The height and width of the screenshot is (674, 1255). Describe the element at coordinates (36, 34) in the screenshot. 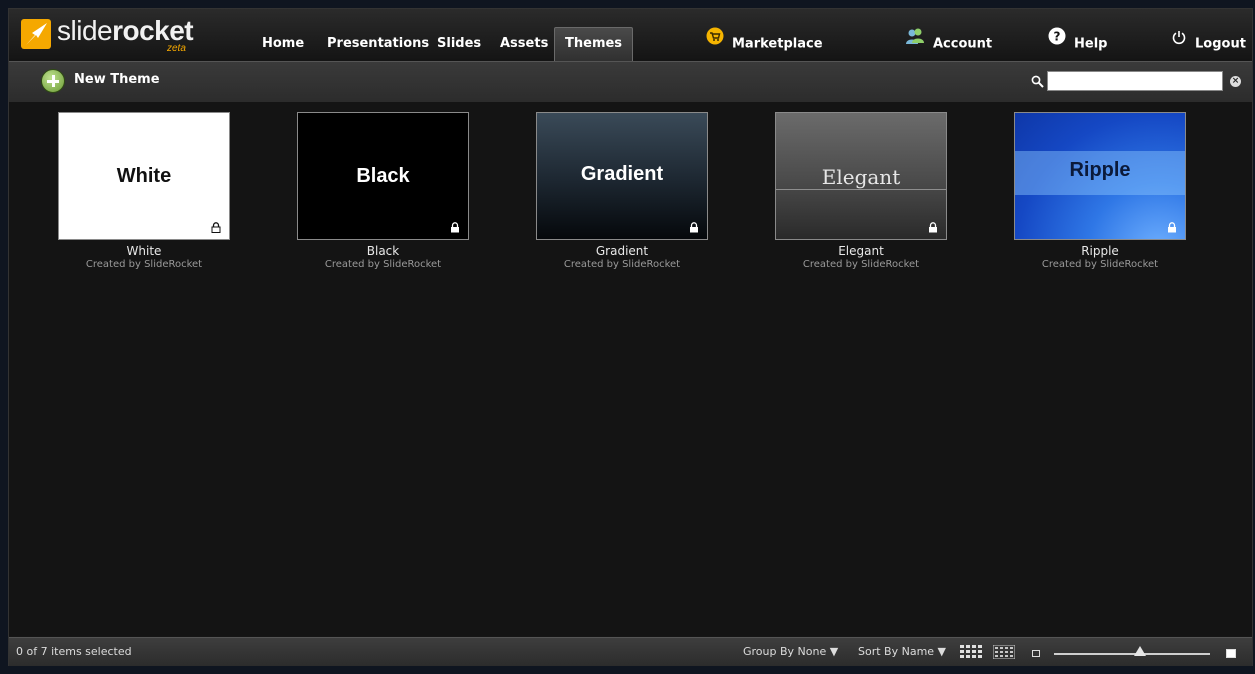

I see `rocket-logo-icon` at that location.